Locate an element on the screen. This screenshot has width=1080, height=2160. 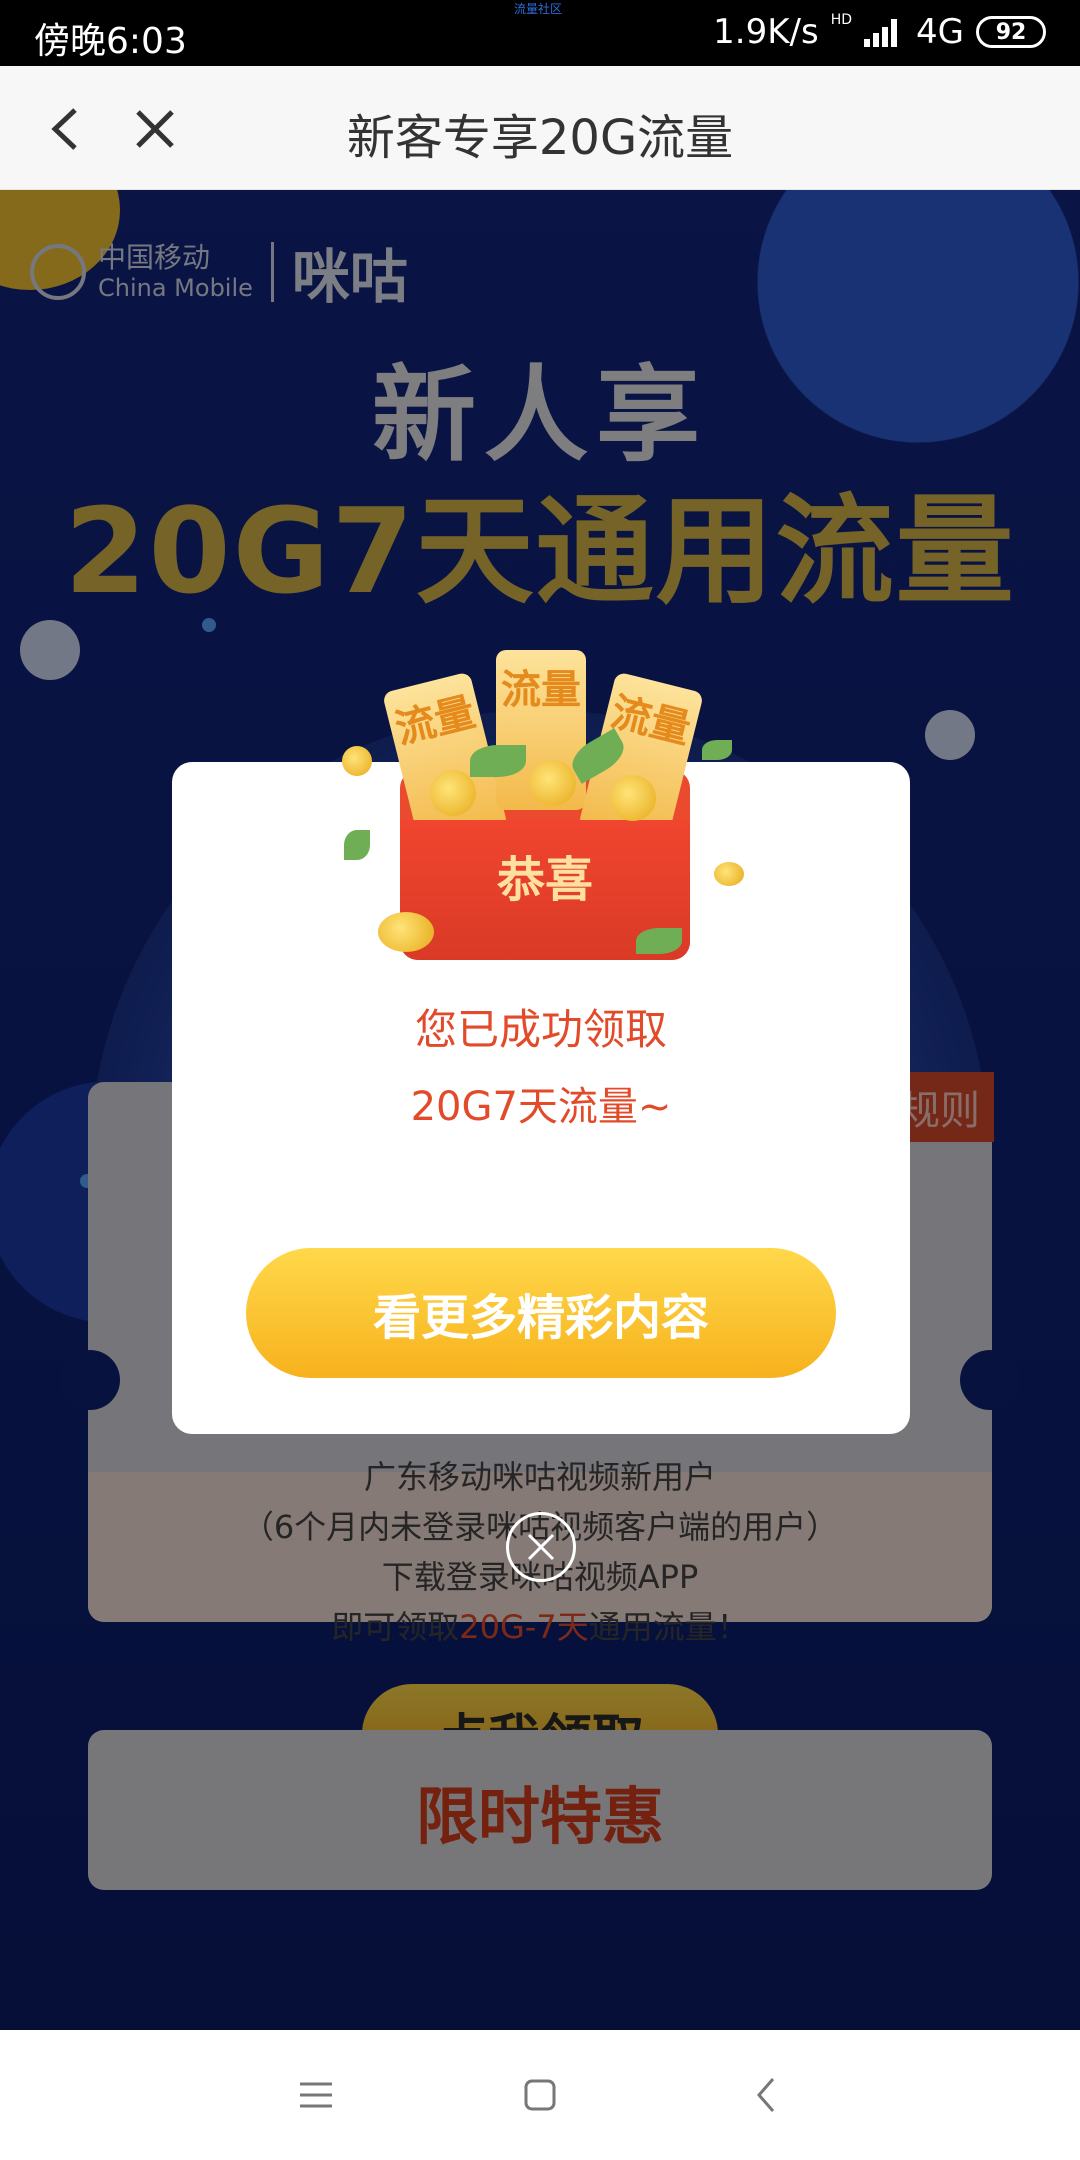
system-nav-bar is located at coordinates (540, 2095).